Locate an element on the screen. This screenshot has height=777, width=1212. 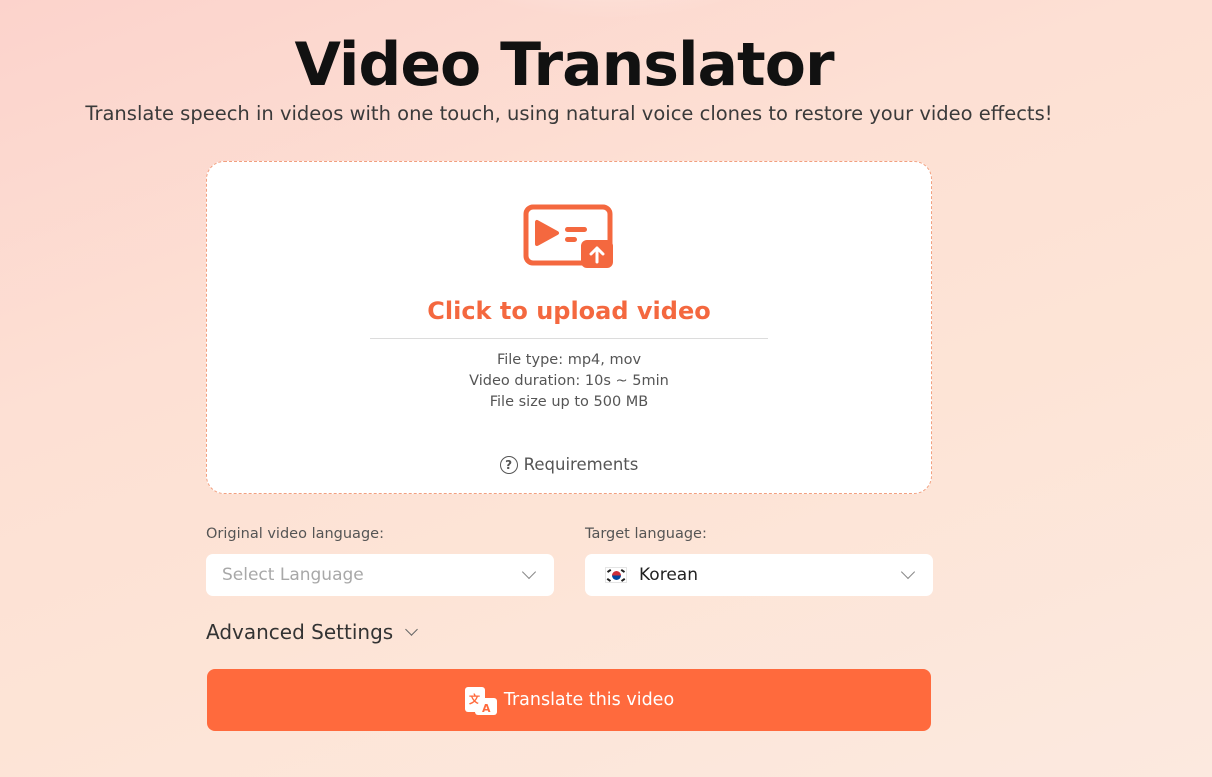
svg-text: A is located at coordinates (486, 708).